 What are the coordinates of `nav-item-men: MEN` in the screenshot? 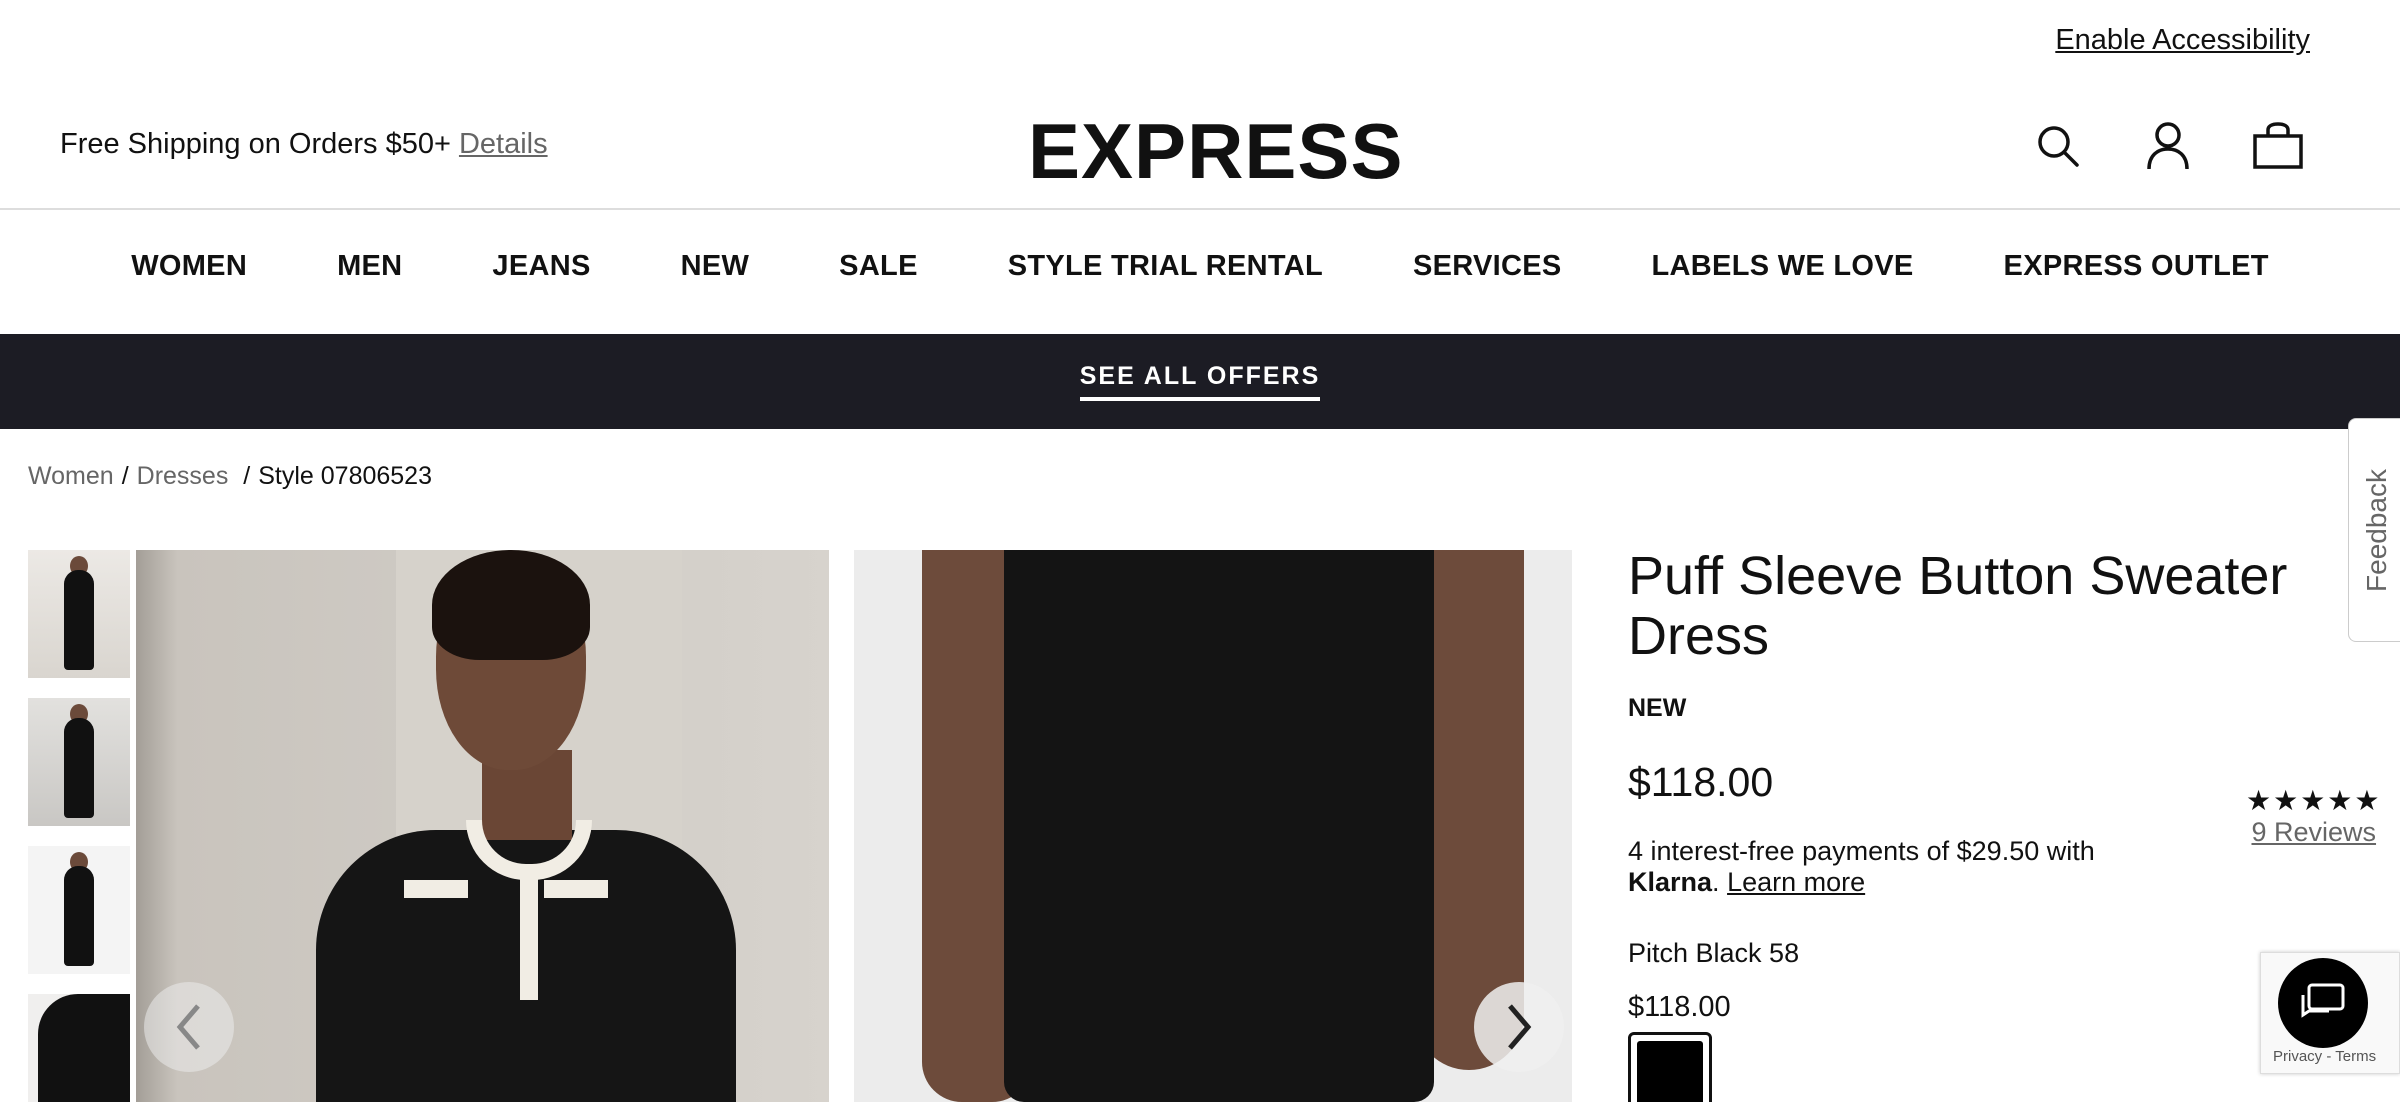 It's located at (369, 266).